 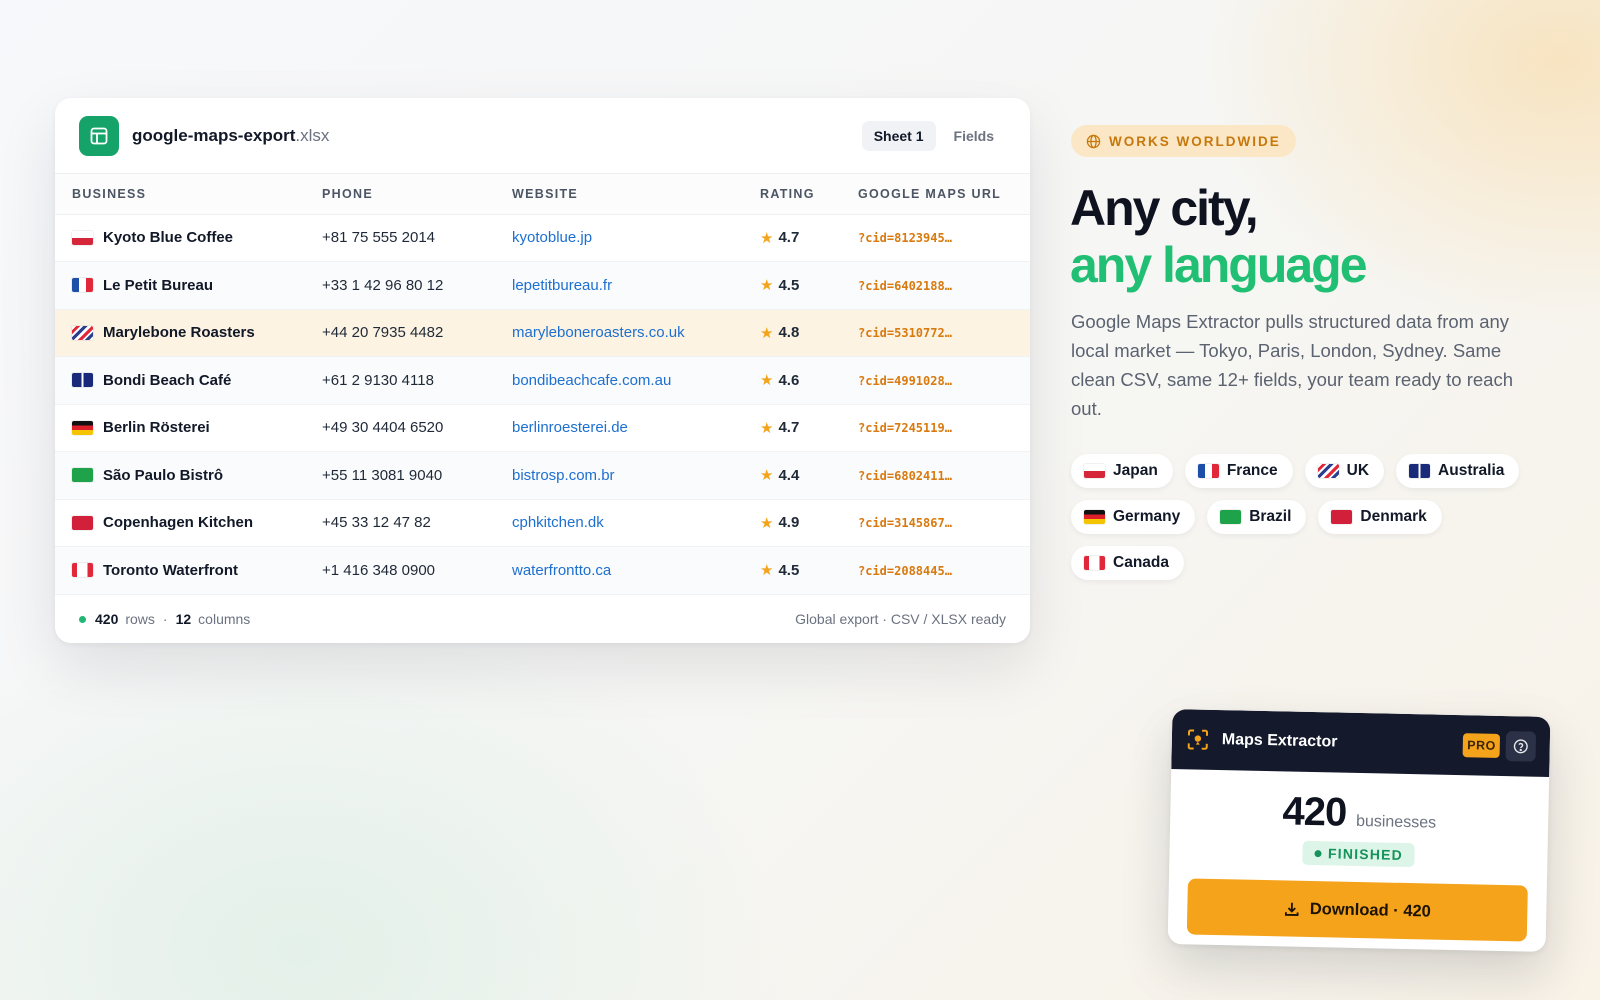 What do you see at coordinates (400, 380) in the screenshot?
I see `phone-cell: +61 2 9130 4118` at bounding box center [400, 380].